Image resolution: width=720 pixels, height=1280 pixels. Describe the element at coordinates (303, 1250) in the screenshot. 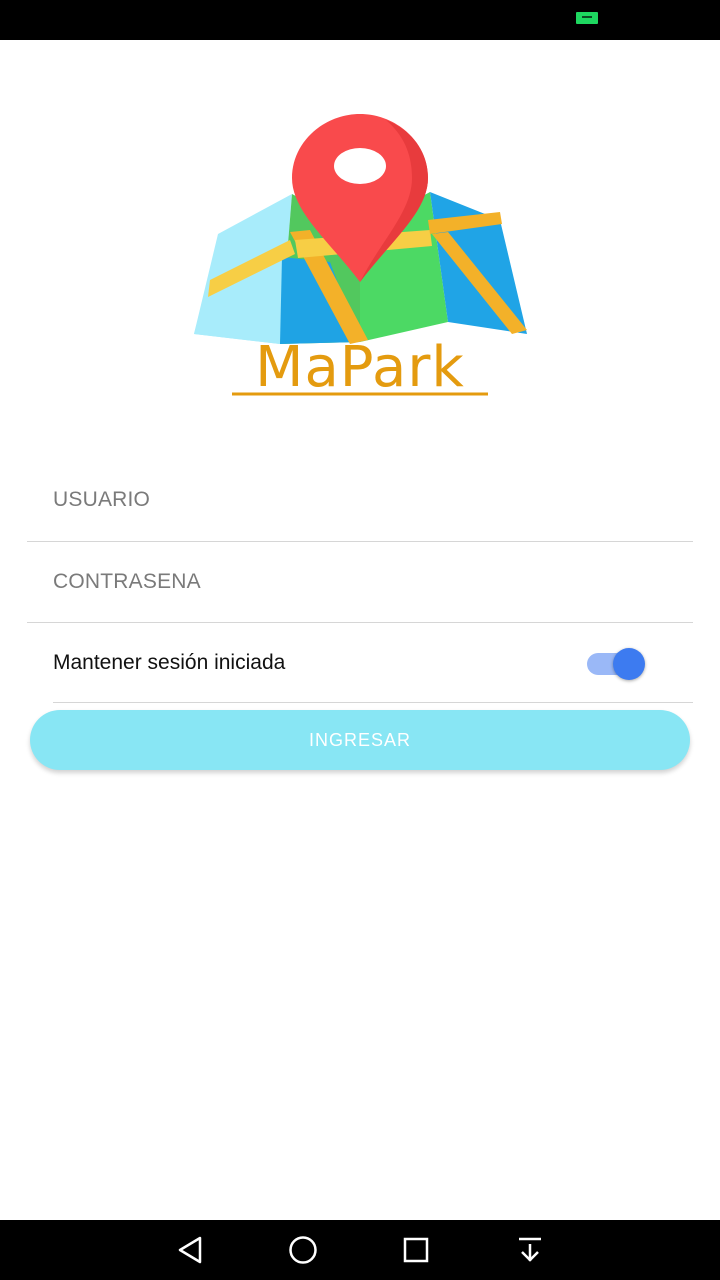

I see `home-icon` at that location.